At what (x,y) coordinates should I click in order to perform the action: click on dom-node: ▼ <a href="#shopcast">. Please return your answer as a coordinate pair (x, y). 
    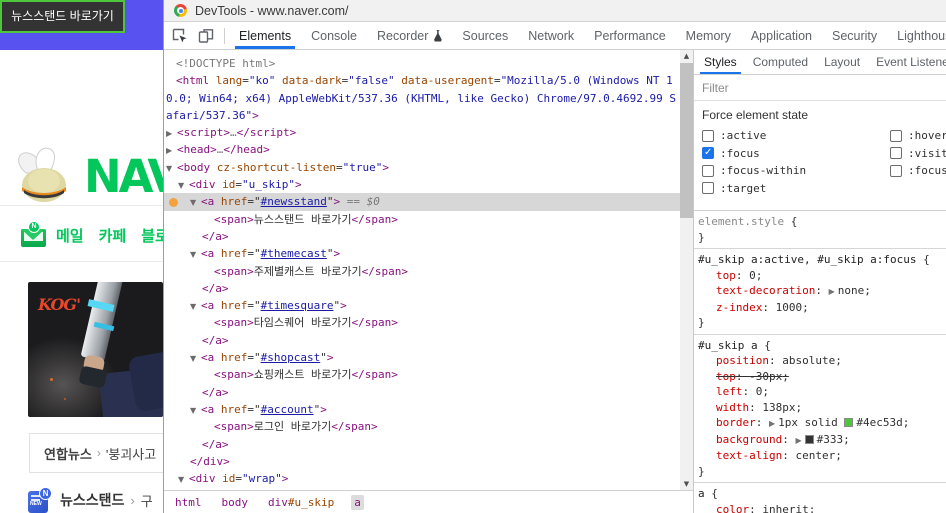
    Looking at the image, I should click on (422, 357).